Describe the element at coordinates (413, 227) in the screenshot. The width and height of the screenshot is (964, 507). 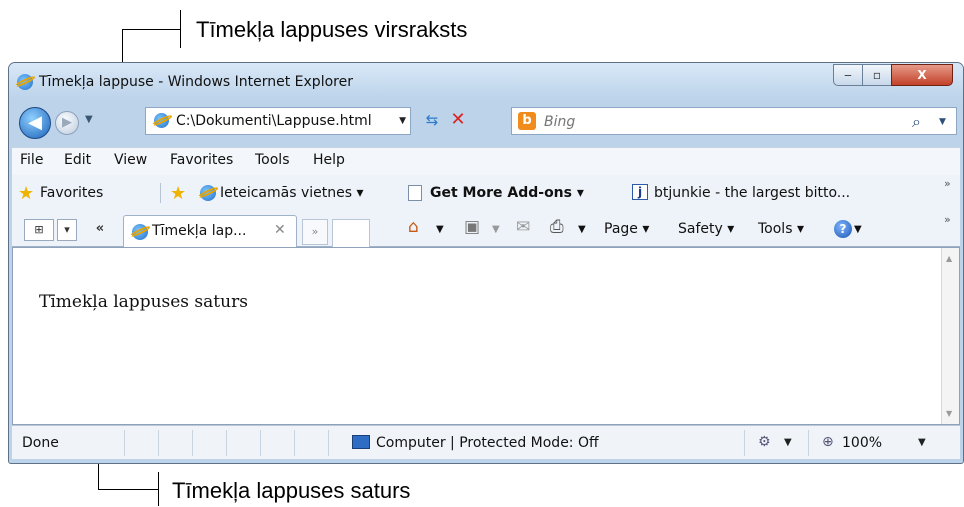
I see `home-icon: ⌂` at that location.